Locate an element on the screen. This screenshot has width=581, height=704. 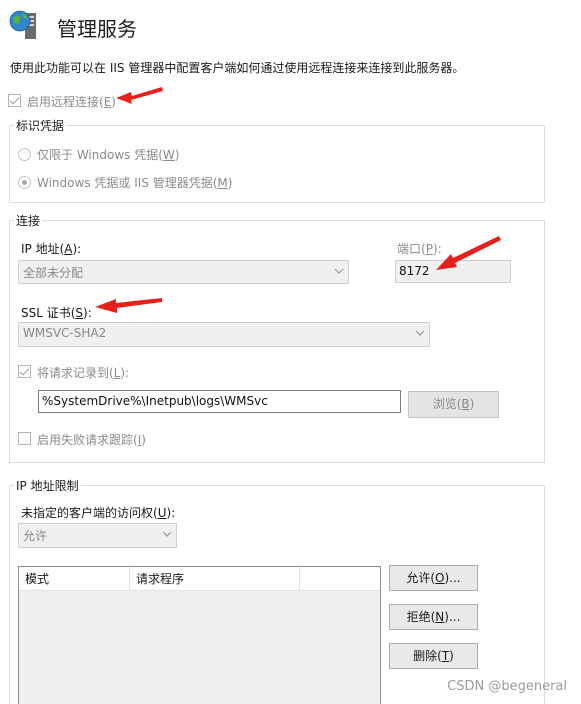
arrow-ssl is located at coordinates (128, 305).